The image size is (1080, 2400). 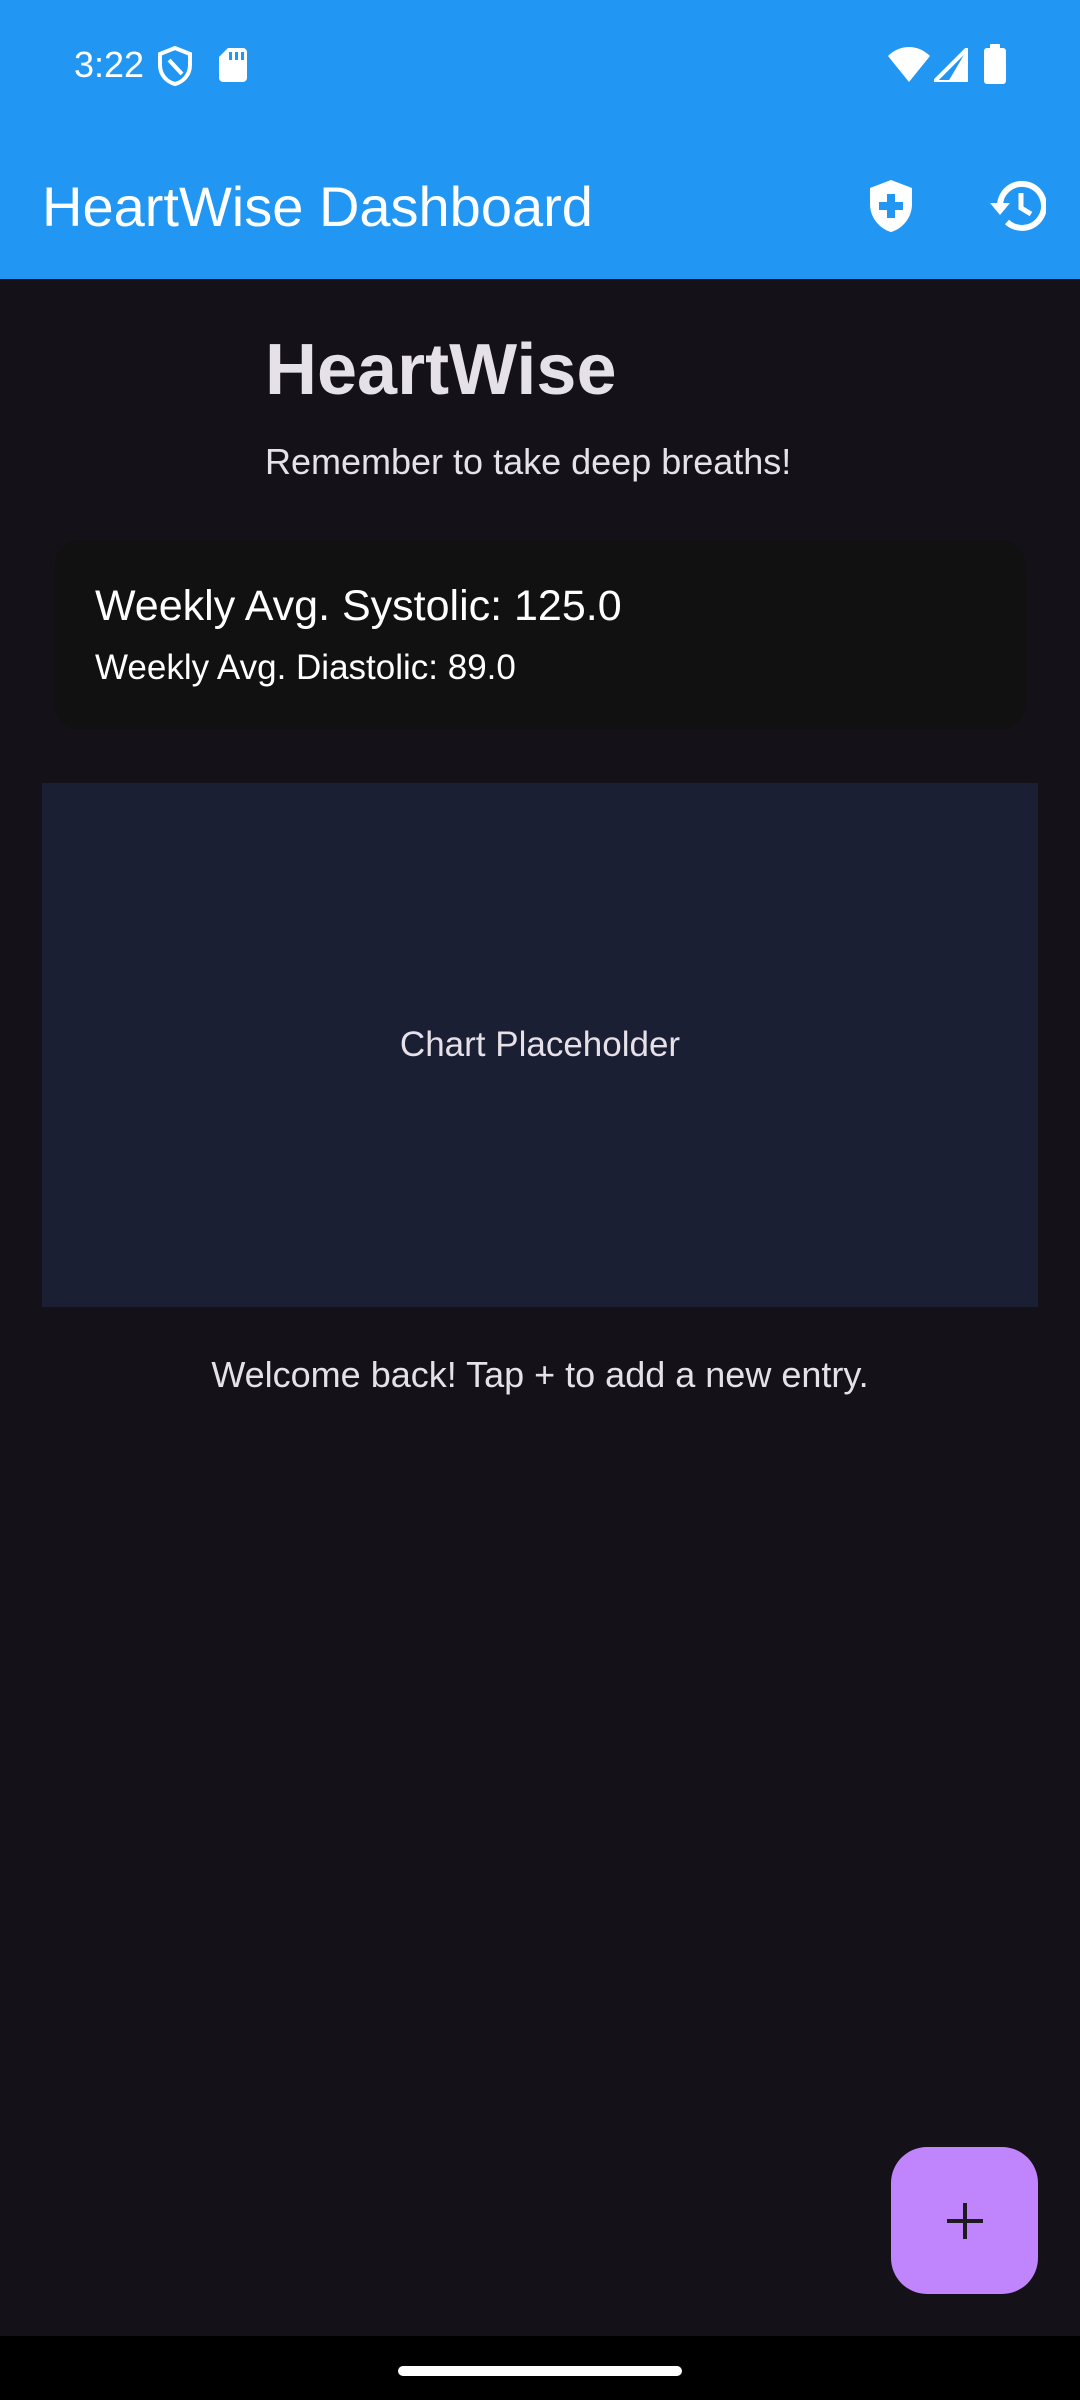 I want to click on shield-icon, so click(x=175, y=66).